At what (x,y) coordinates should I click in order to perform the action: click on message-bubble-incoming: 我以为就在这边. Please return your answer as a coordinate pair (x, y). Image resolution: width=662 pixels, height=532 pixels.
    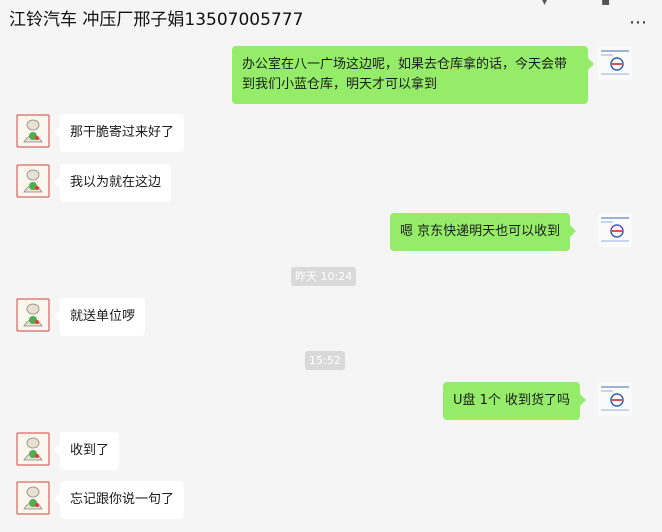
    Looking at the image, I should click on (112, 183).